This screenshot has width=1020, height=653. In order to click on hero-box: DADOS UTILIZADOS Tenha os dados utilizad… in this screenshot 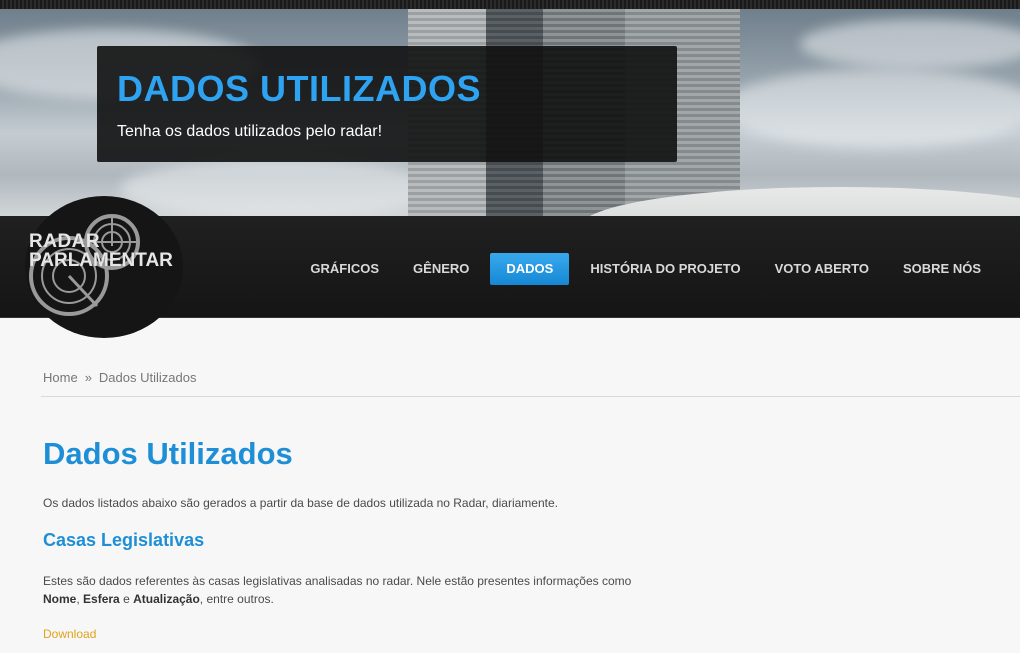, I will do `click(387, 104)`.